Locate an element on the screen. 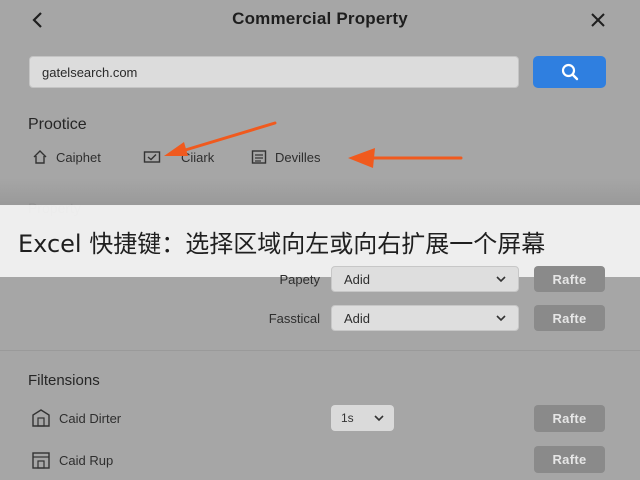  chip-caiphet: Caiphet is located at coordinates (66, 157).